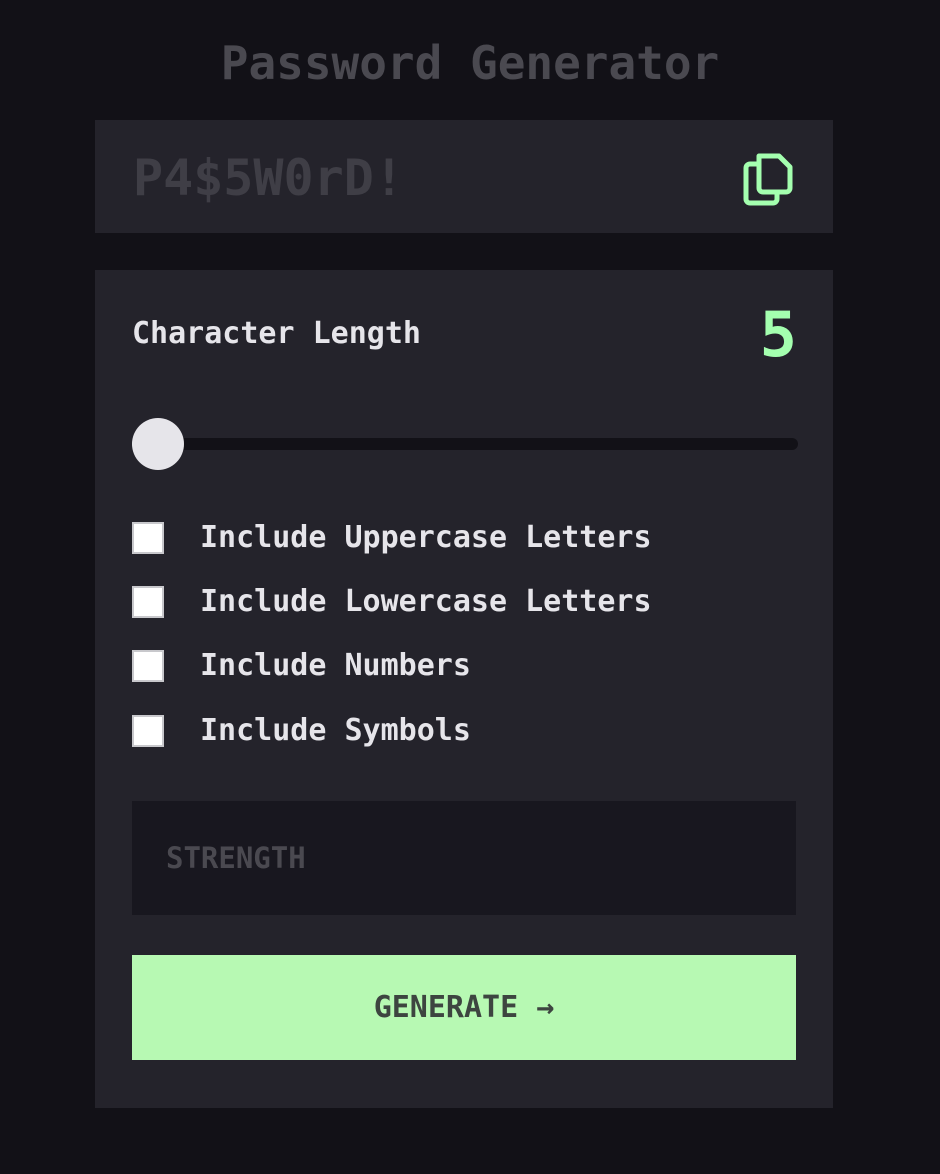 This screenshot has width=940, height=1174. I want to click on character-length-label: Character Length, so click(276, 333).